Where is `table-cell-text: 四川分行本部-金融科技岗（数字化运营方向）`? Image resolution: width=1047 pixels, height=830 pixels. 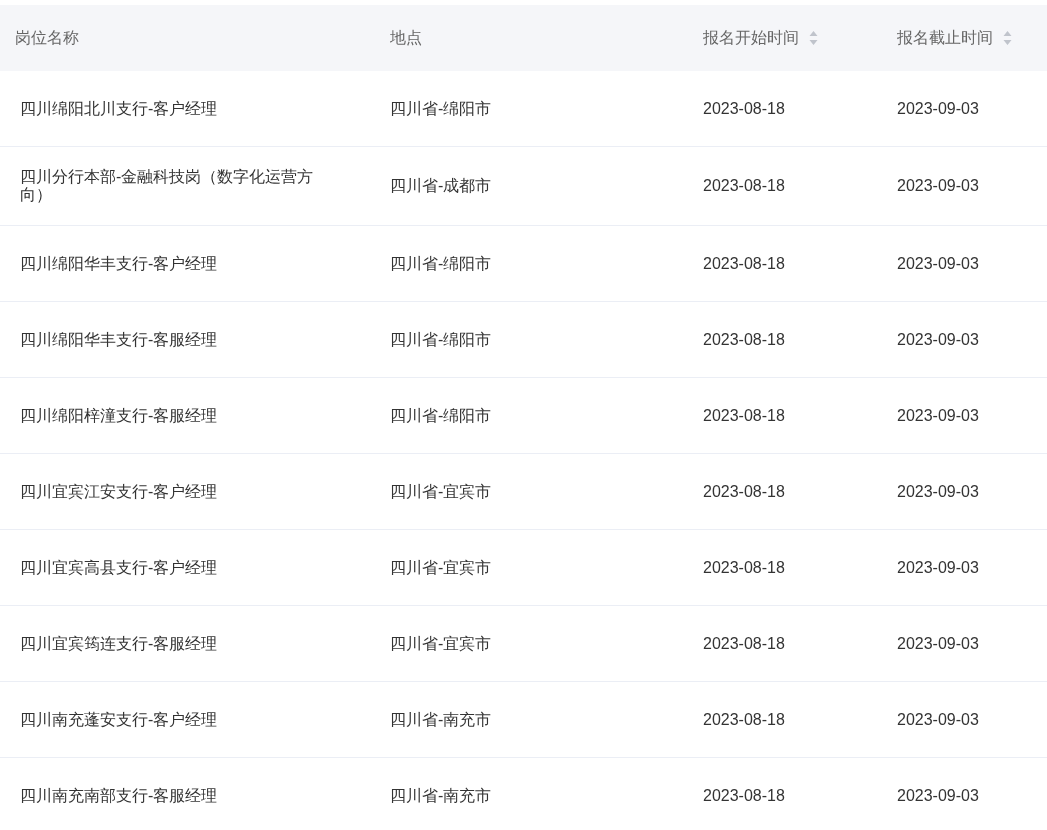 table-cell-text: 四川分行本部-金融科技岗（数字化运营方向） is located at coordinates (167, 186).